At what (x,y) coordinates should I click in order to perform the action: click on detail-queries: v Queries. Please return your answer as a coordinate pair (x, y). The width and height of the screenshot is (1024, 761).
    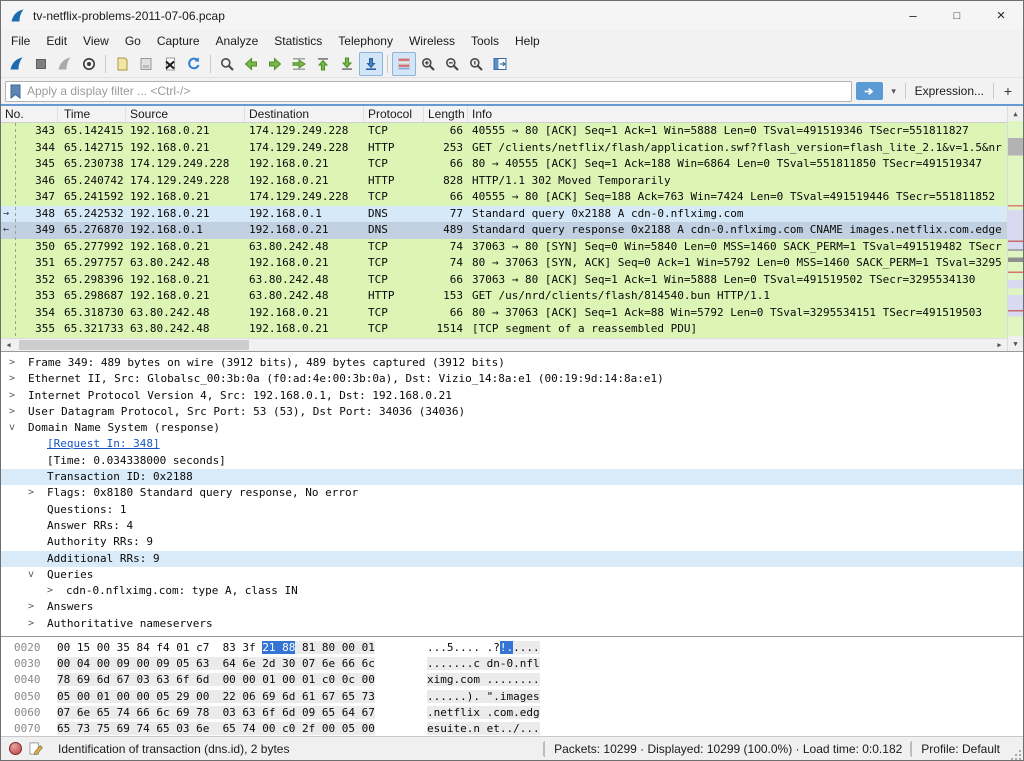
    Looking at the image, I should click on (512, 575).